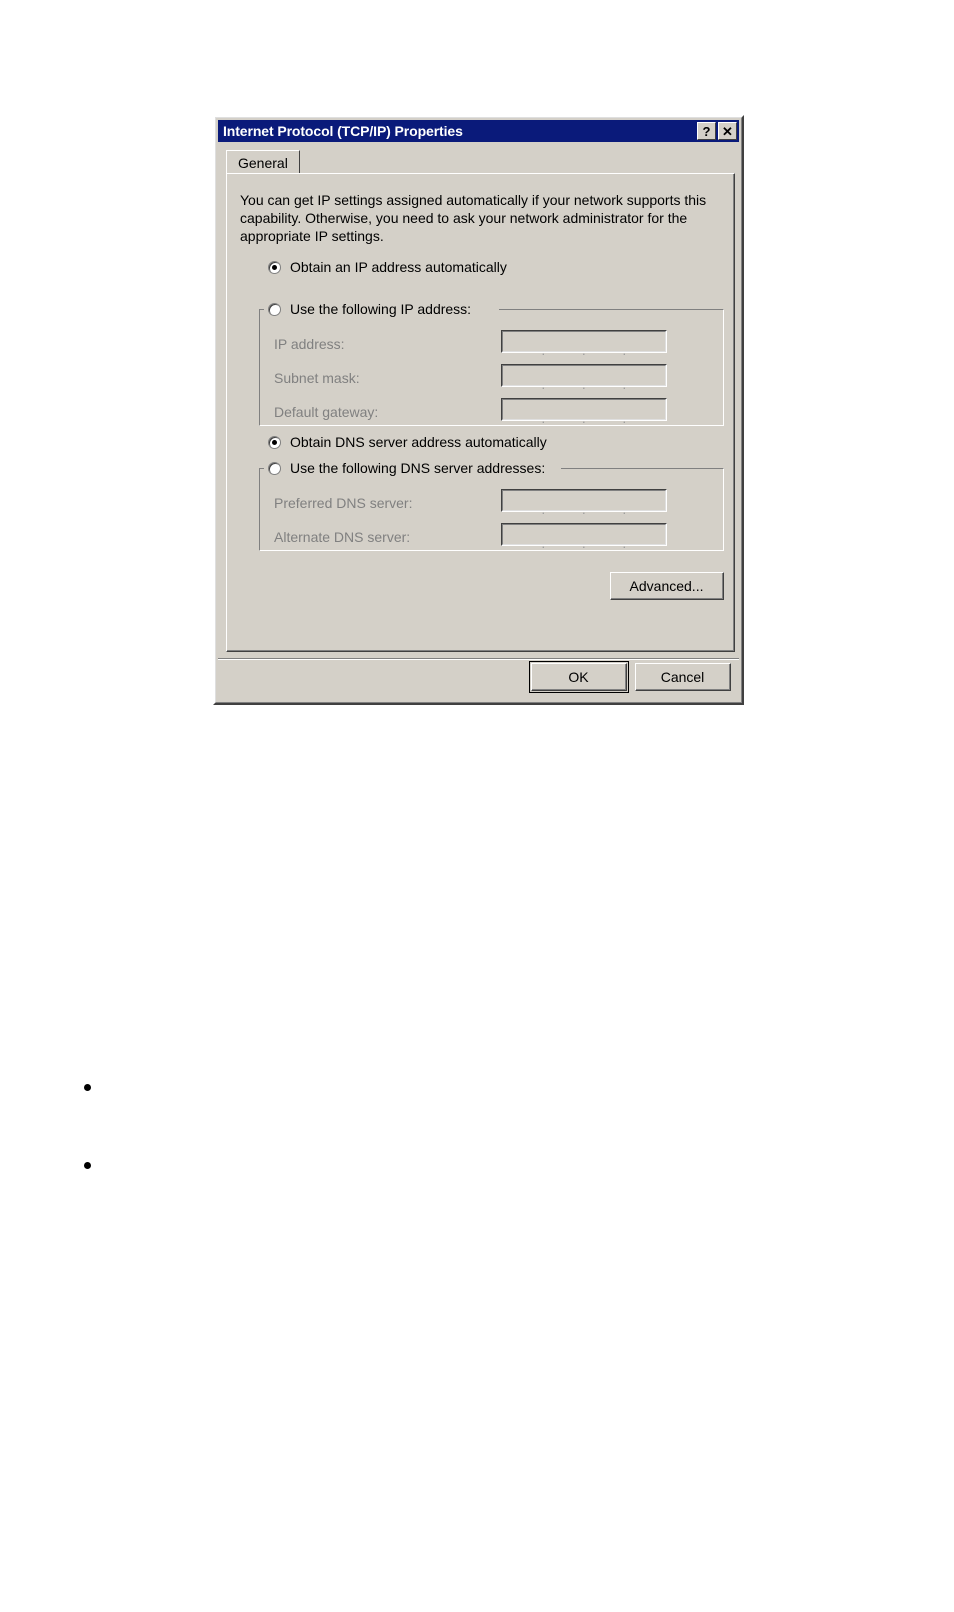 This screenshot has width=954, height=1612. What do you see at coordinates (274, 309) in the screenshot?
I see `radio-use-following-ip-indicator` at bounding box center [274, 309].